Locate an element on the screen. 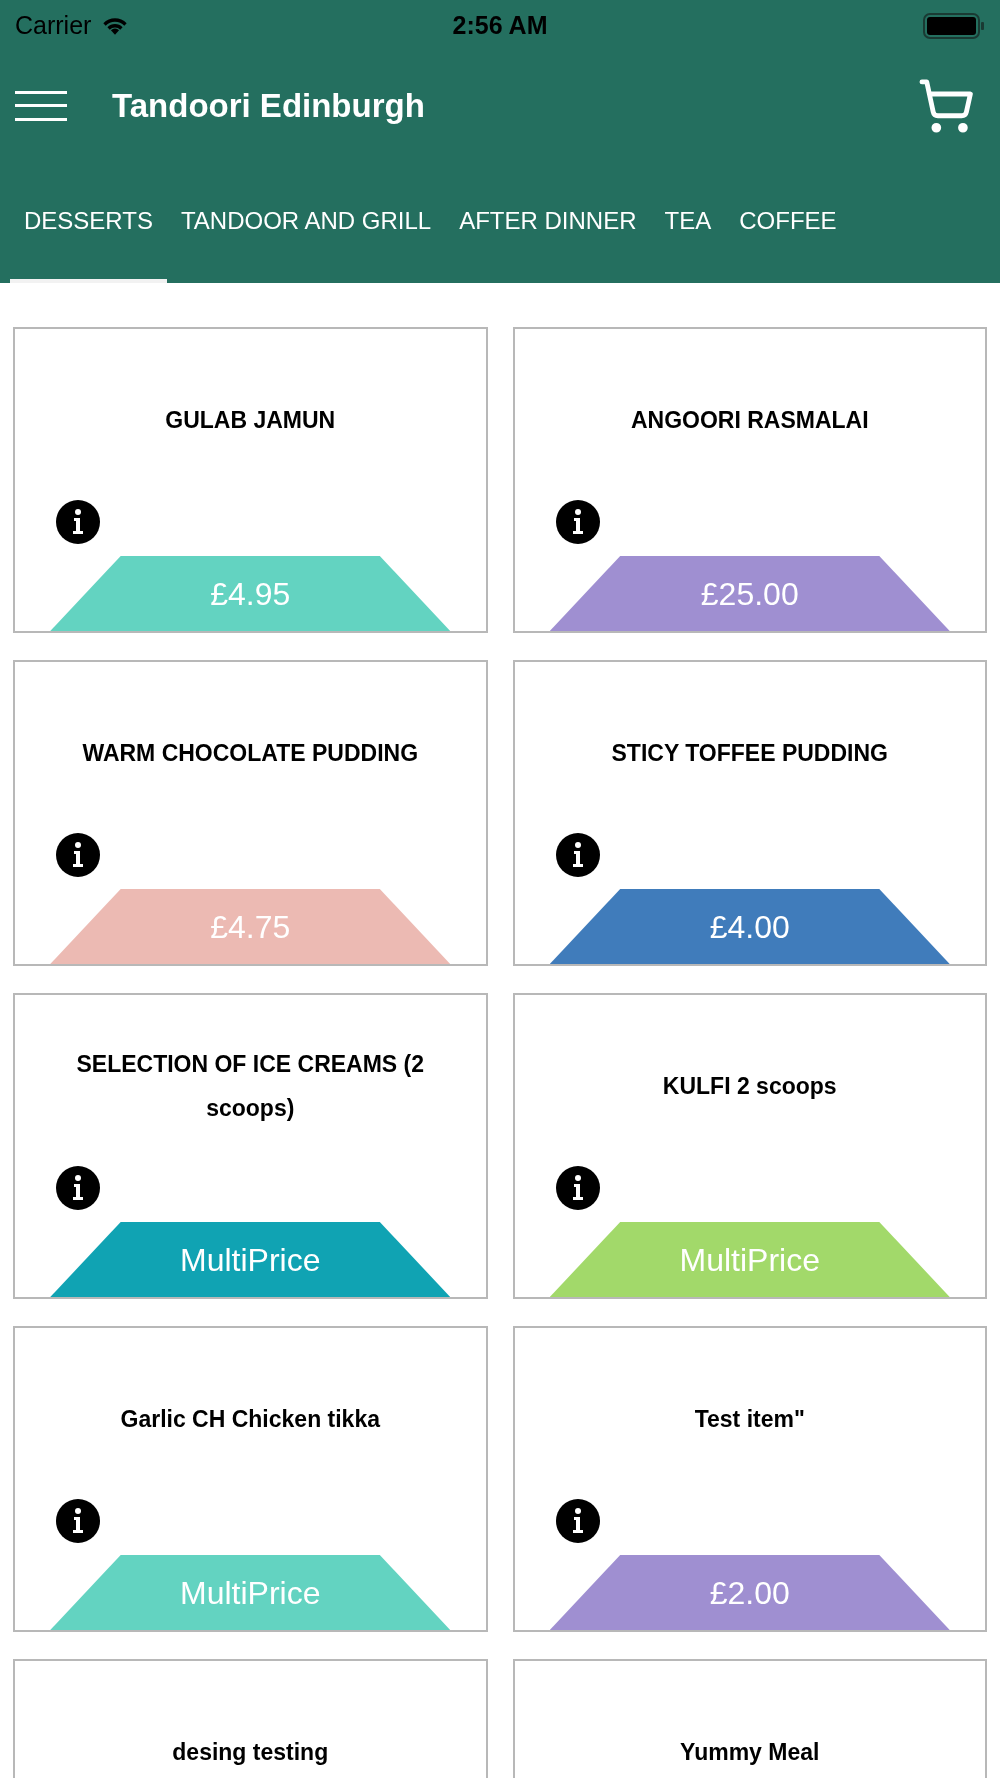  item-name: Test item" is located at coordinates (749, 1419).